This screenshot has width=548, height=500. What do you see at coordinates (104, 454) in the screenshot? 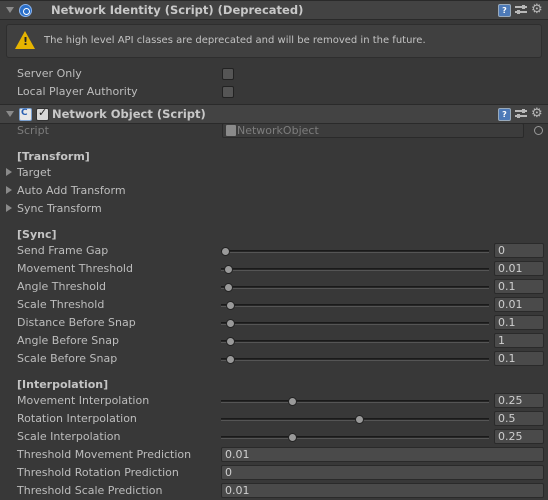
I see `threshold-movement-prediction-label: Threshold Movement Prediction` at bounding box center [104, 454].